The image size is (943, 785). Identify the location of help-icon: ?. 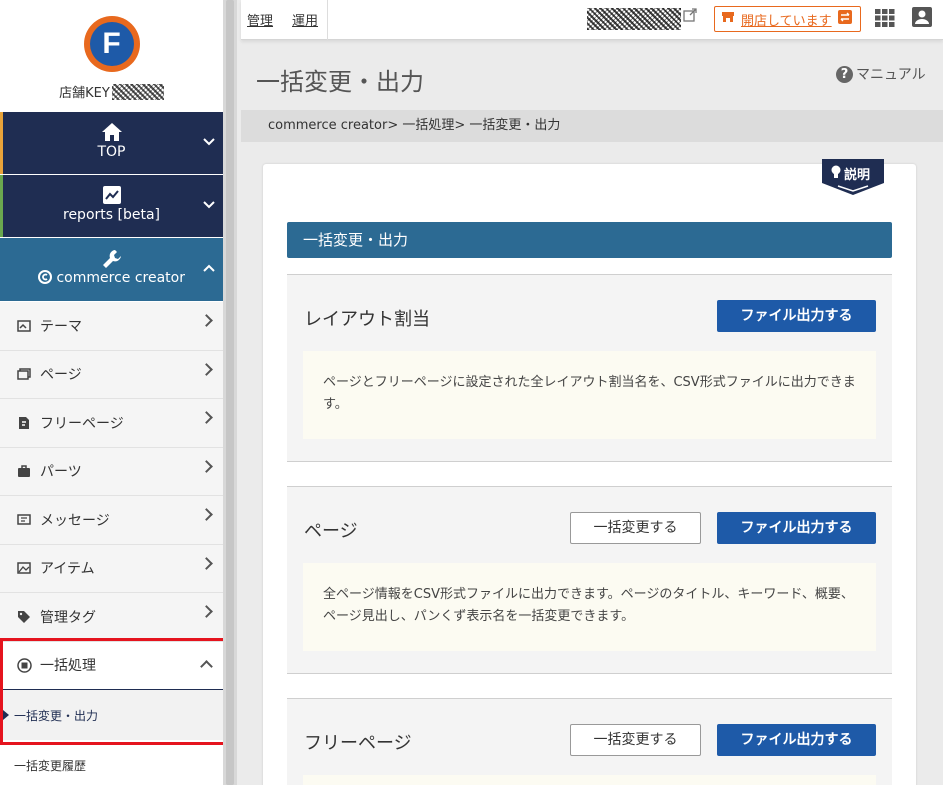
(844, 74).